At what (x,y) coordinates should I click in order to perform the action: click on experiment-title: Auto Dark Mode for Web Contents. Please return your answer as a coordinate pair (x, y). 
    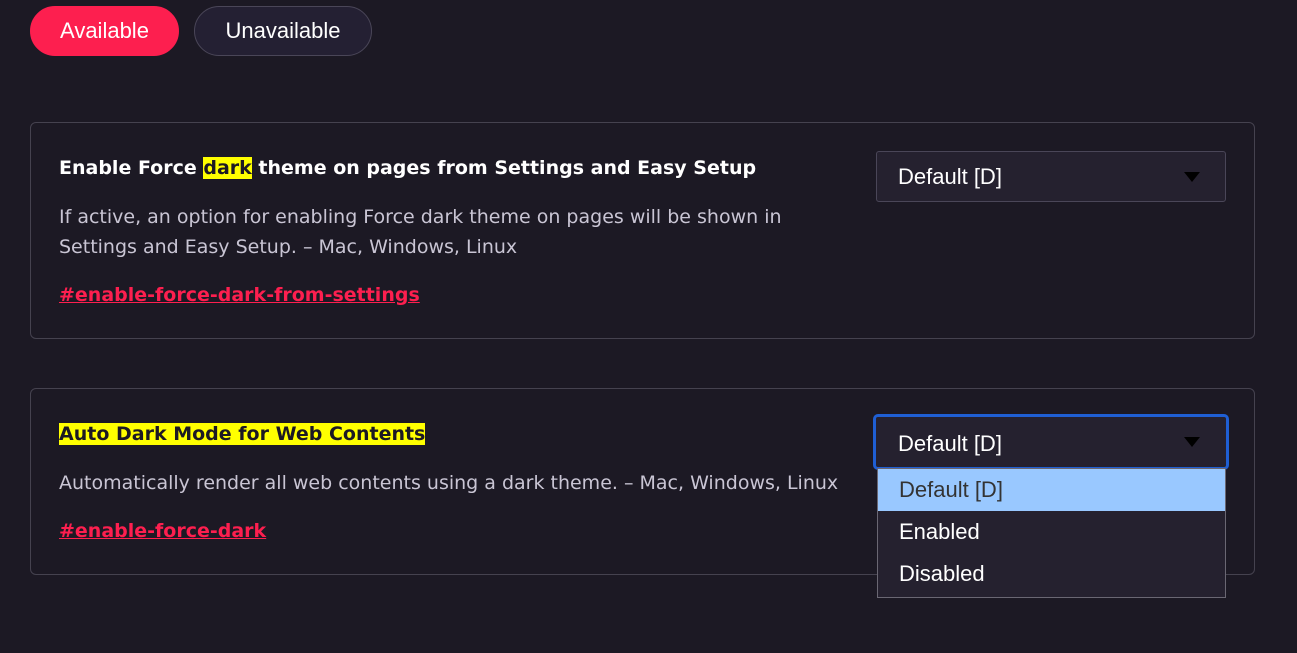
    Looking at the image, I should click on (242, 434).